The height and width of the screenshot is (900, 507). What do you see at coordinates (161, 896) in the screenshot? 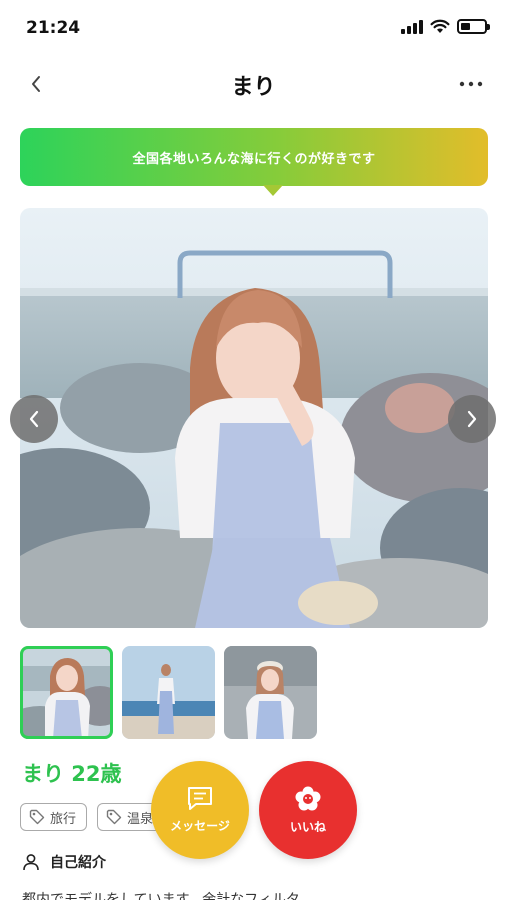
I see `intro-text: 都内でモデルをしています。余計なフィルタ` at bounding box center [161, 896].